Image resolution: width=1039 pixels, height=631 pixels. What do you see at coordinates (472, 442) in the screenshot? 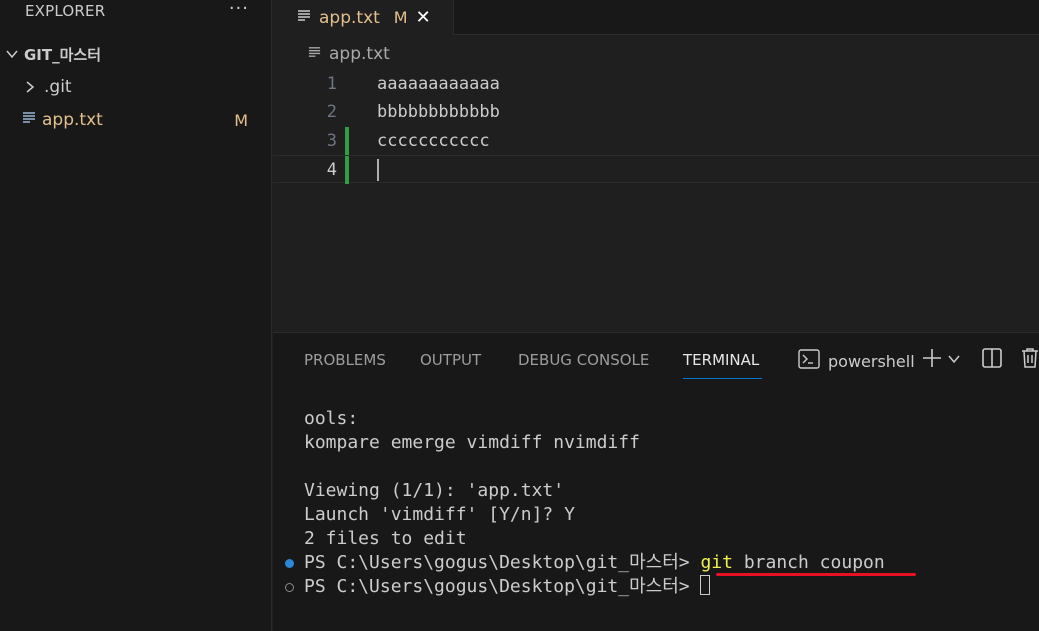
I see `terminal-line: kompare emerge vimdiff nvimdiff` at bounding box center [472, 442].